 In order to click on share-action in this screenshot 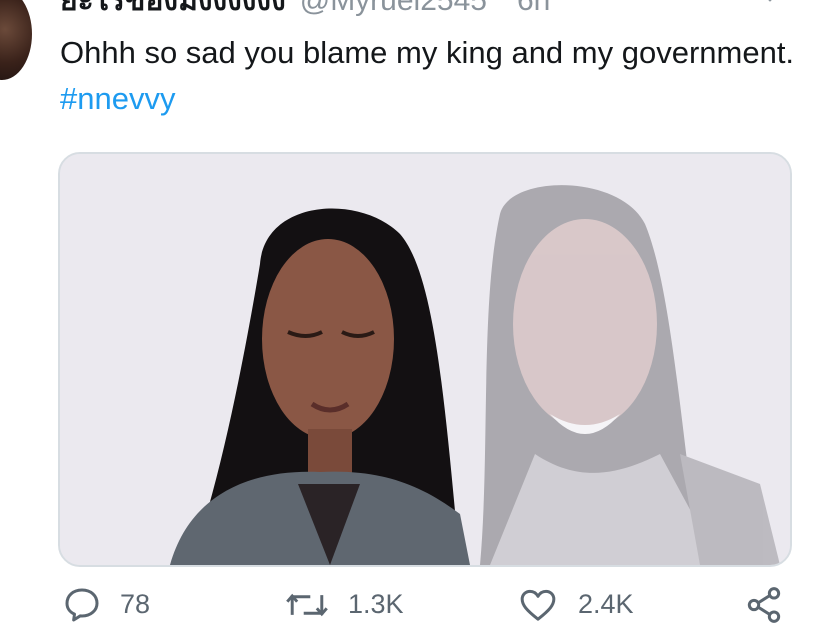, I will do `click(773, 604)`.